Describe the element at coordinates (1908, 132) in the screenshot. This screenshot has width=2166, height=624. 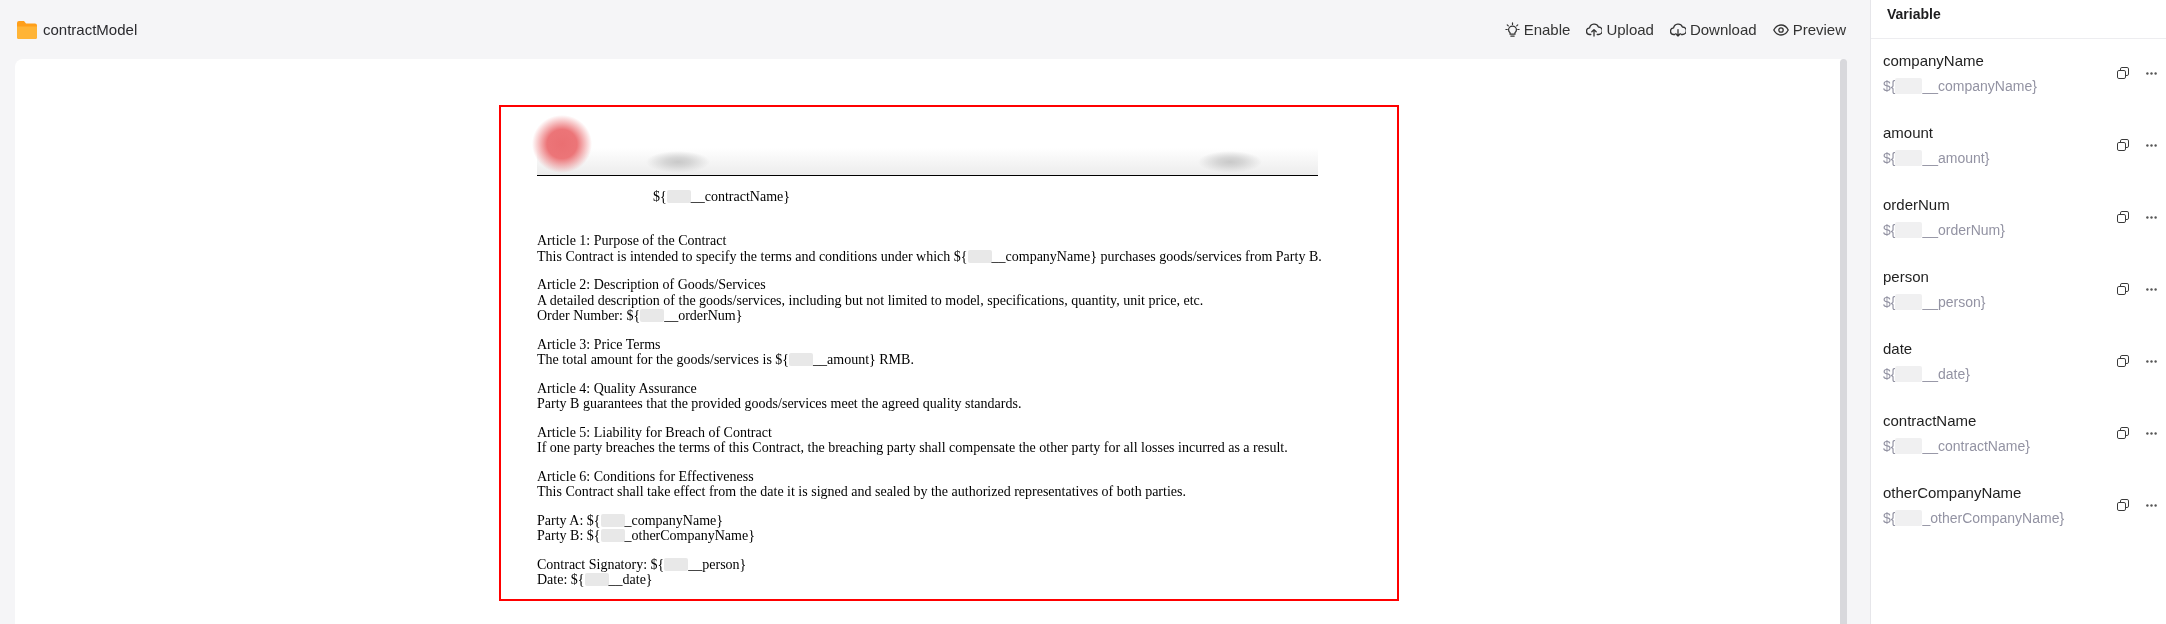
I see `variable-name: amount` at that location.